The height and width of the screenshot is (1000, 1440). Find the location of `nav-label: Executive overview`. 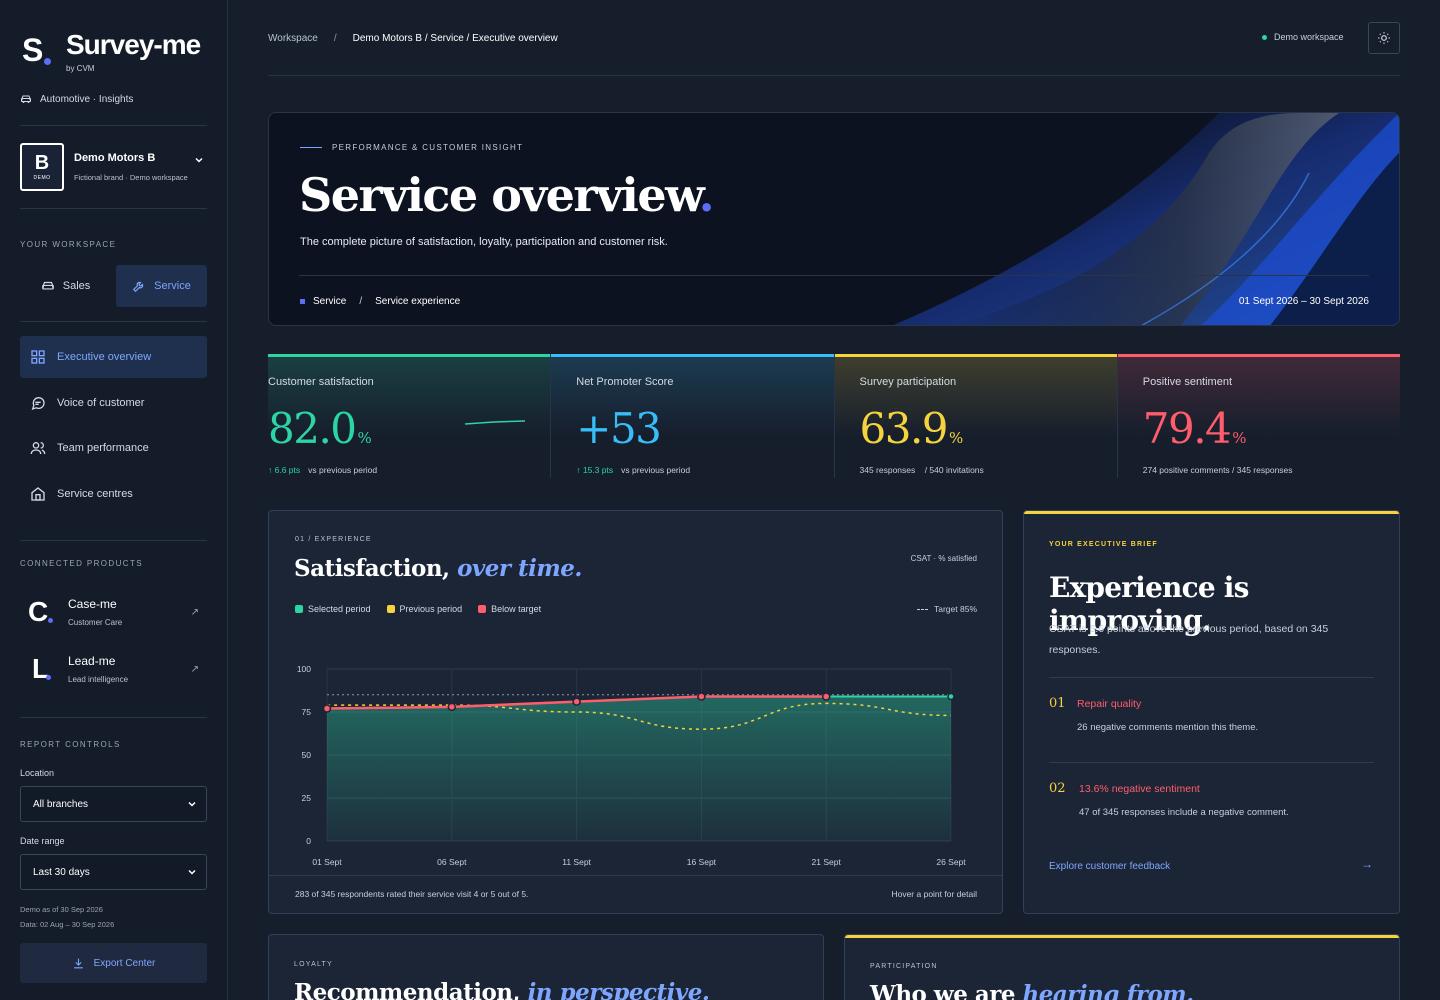

nav-label: Executive overview is located at coordinates (104, 357).